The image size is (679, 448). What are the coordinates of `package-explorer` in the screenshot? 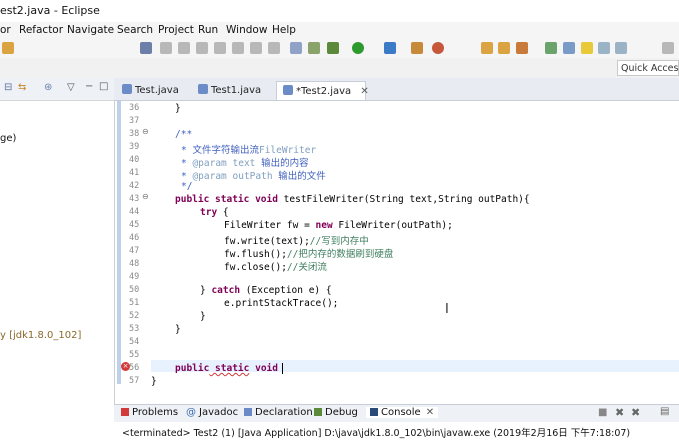 It's located at (57, 241).